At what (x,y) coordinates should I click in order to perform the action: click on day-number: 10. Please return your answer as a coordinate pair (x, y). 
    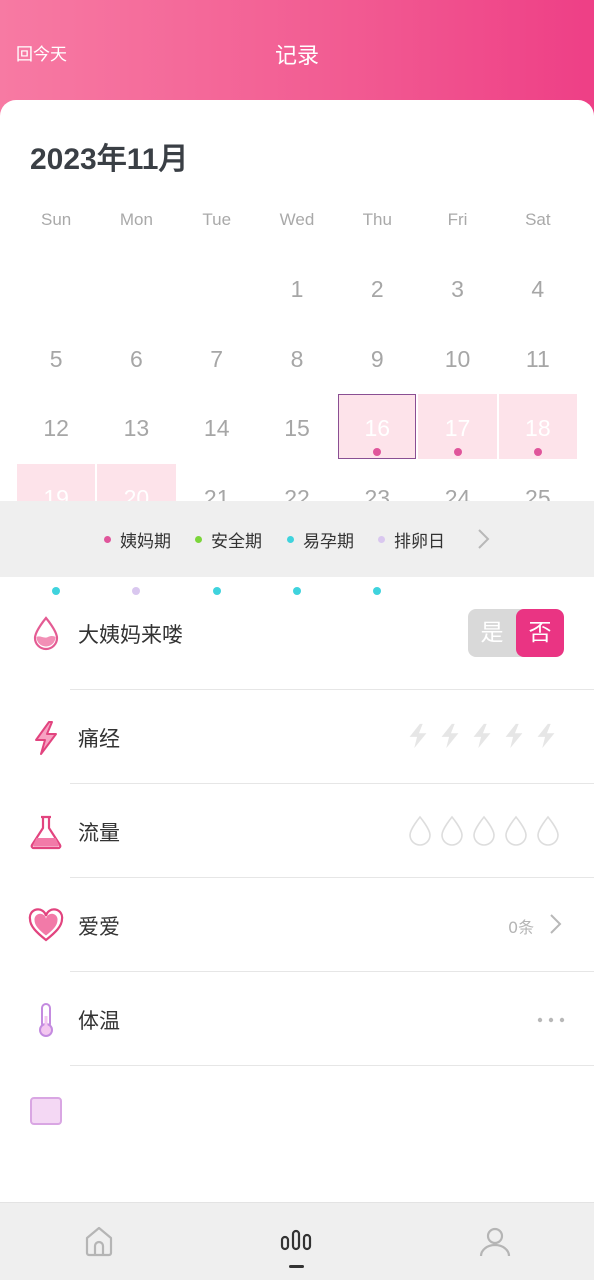
    Looking at the image, I should click on (457, 358).